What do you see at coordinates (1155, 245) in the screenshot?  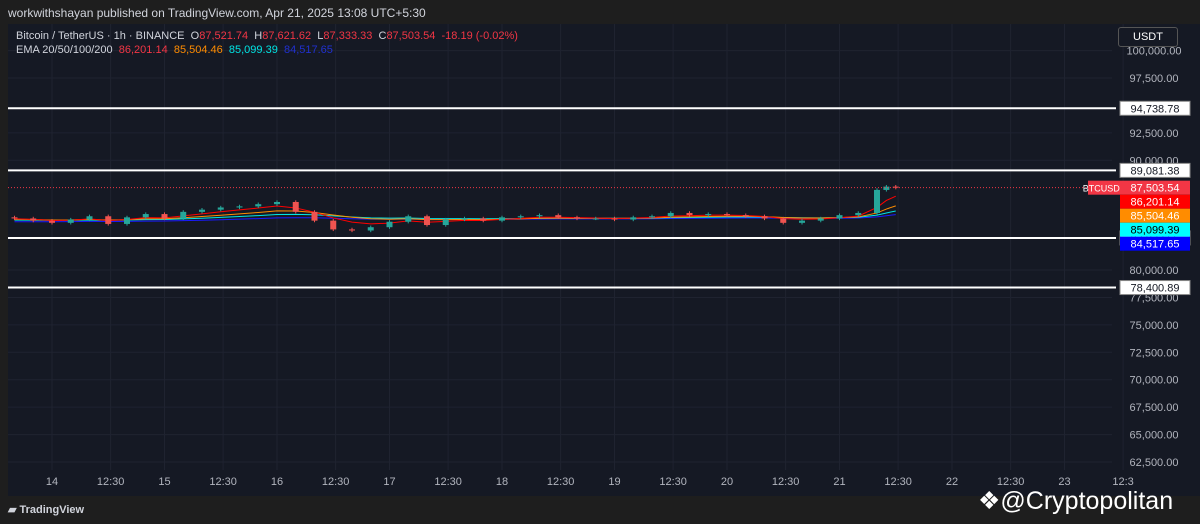 I see `ema-tag-label: 84,517.65` at bounding box center [1155, 245].